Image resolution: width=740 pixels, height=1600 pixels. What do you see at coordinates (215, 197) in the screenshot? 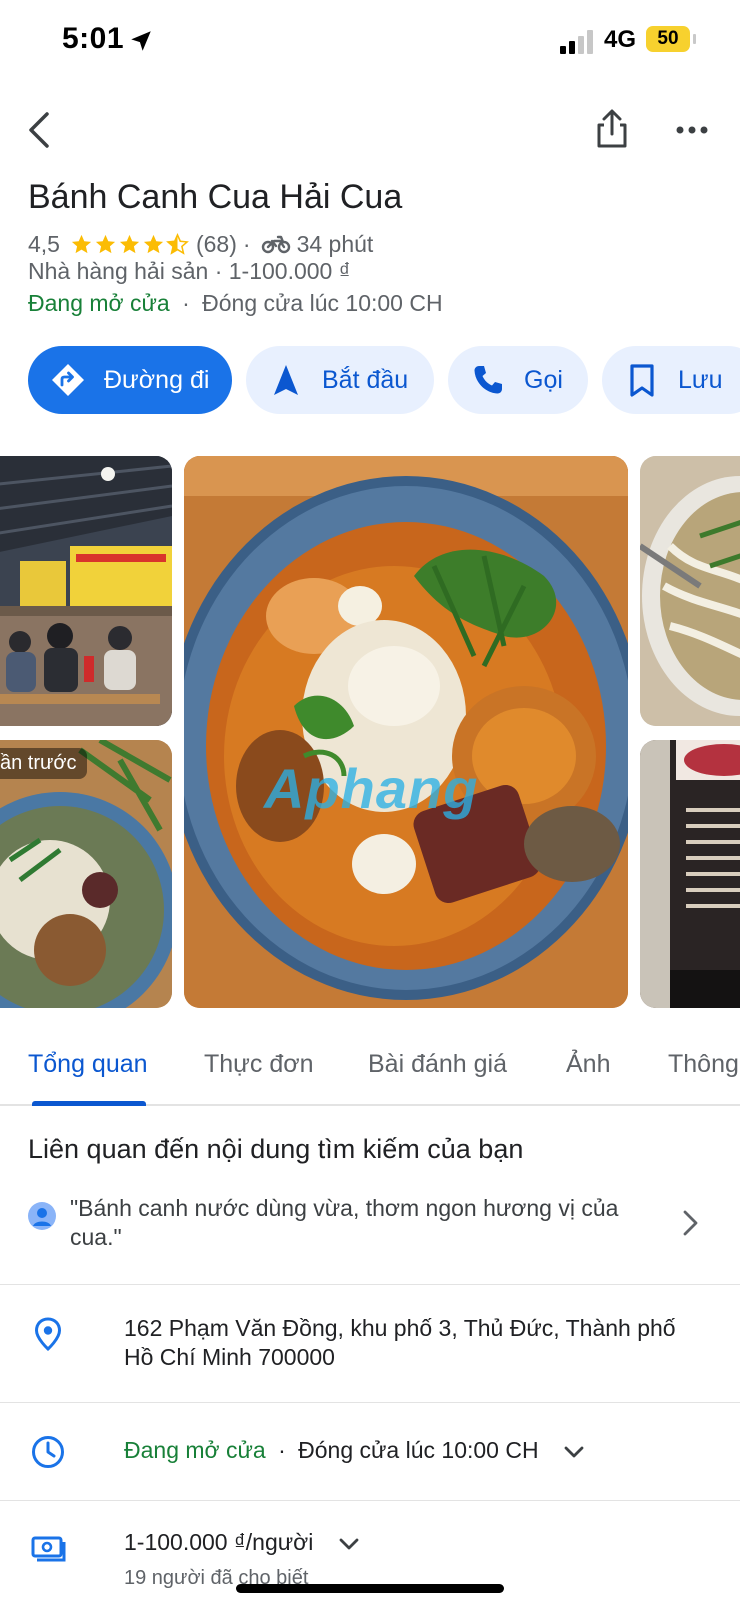
I see `place-title: Bánh Canh Cua Hải Cua` at bounding box center [215, 197].